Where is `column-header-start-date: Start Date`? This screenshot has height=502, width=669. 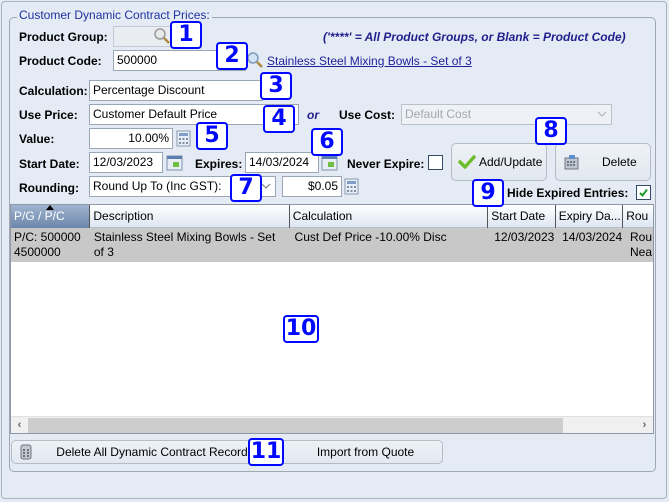 column-header-start-date: Start Date is located at coordinates (522, 216).